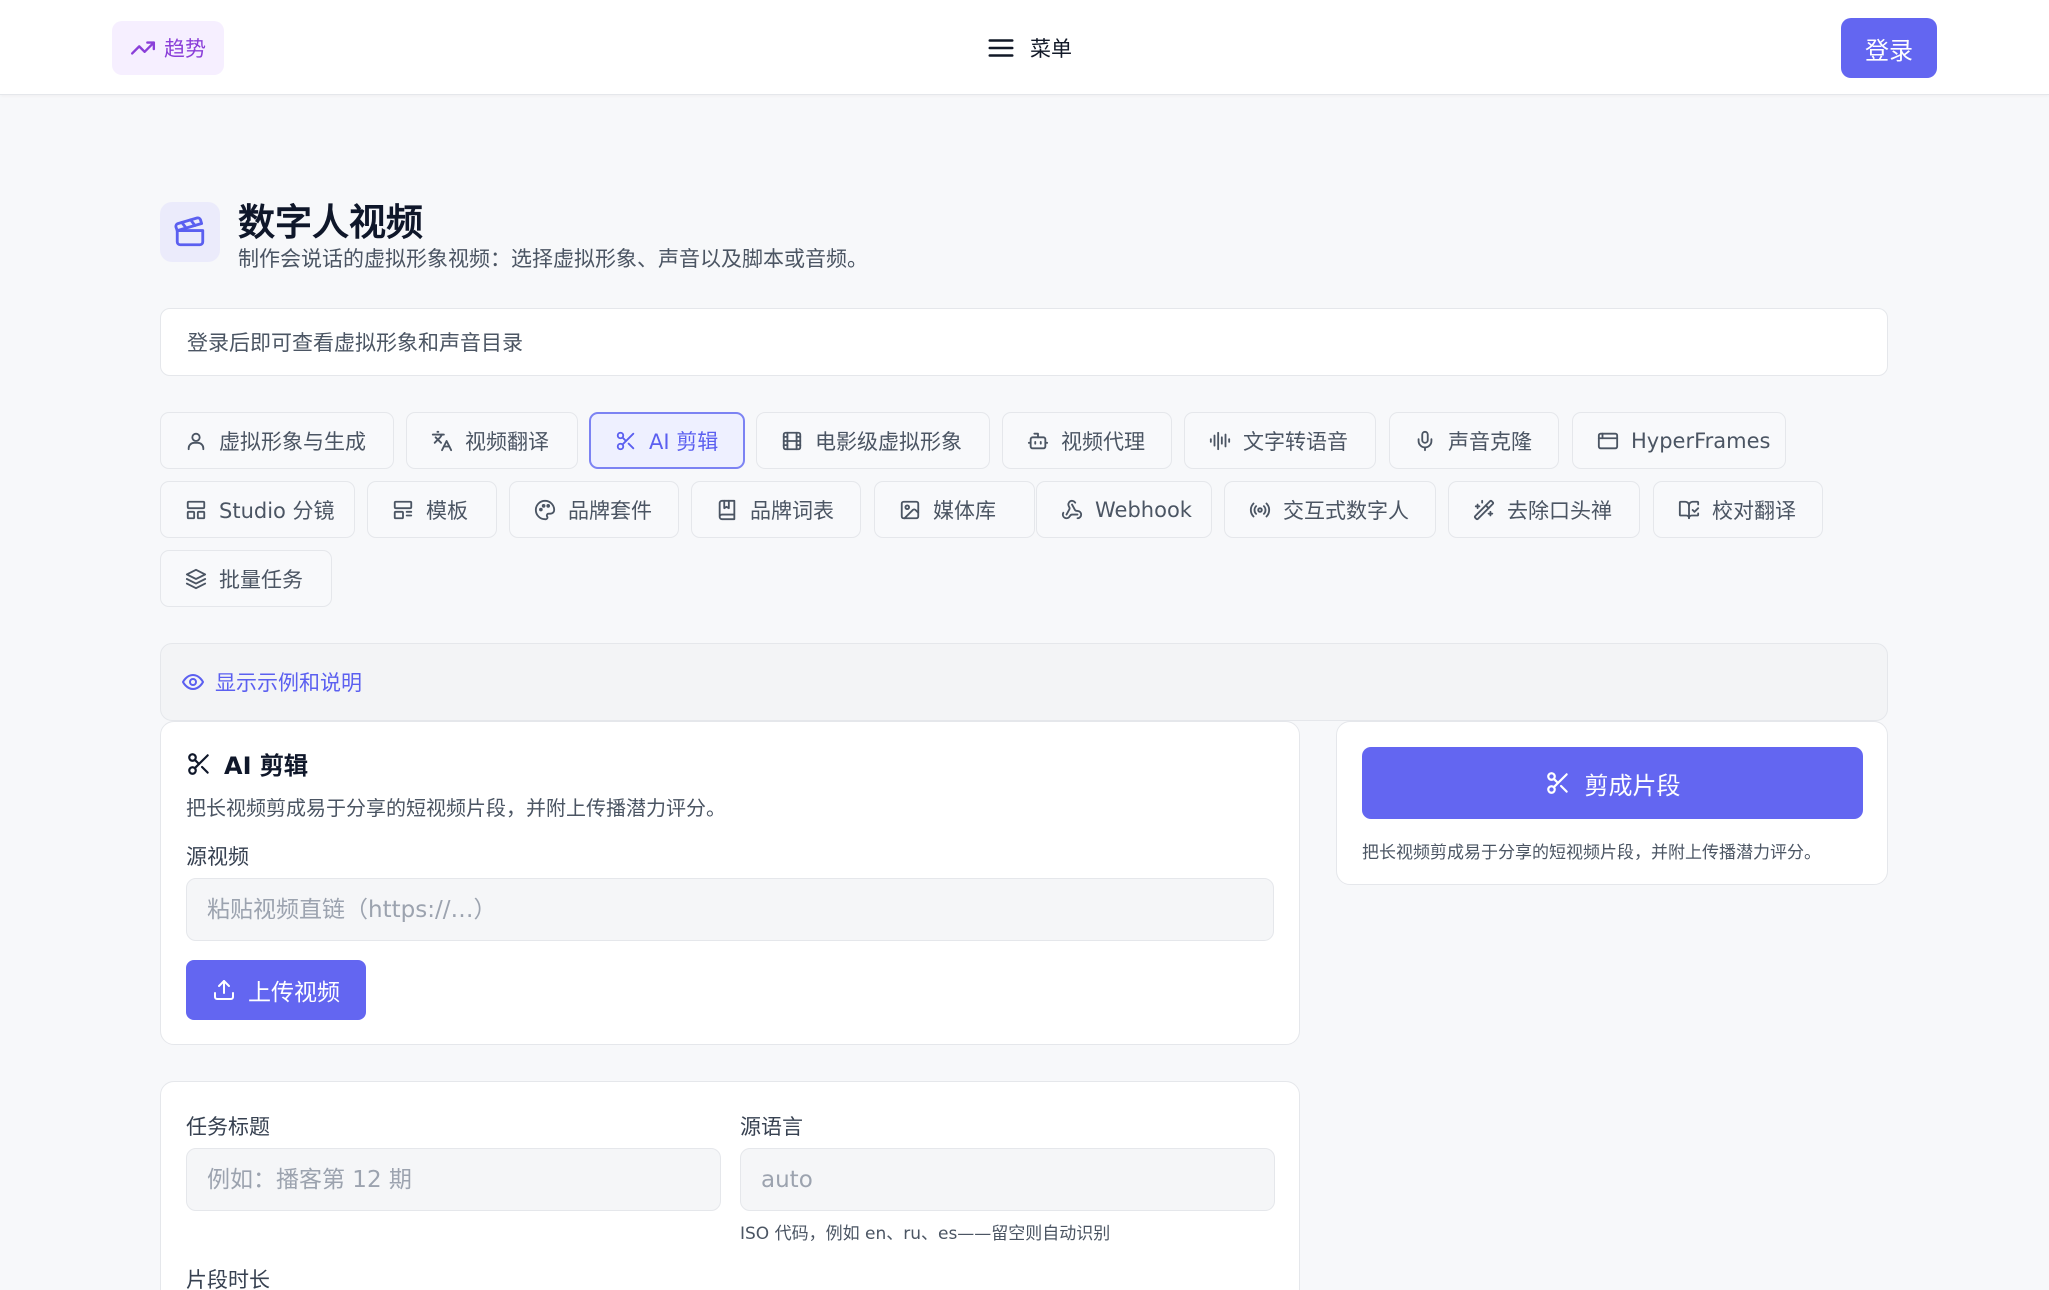  What do you see at coordinates (1346, 510) in the screenshot?
I see `tab-label: 交互式数字人` at bounding box center [1346, 510].